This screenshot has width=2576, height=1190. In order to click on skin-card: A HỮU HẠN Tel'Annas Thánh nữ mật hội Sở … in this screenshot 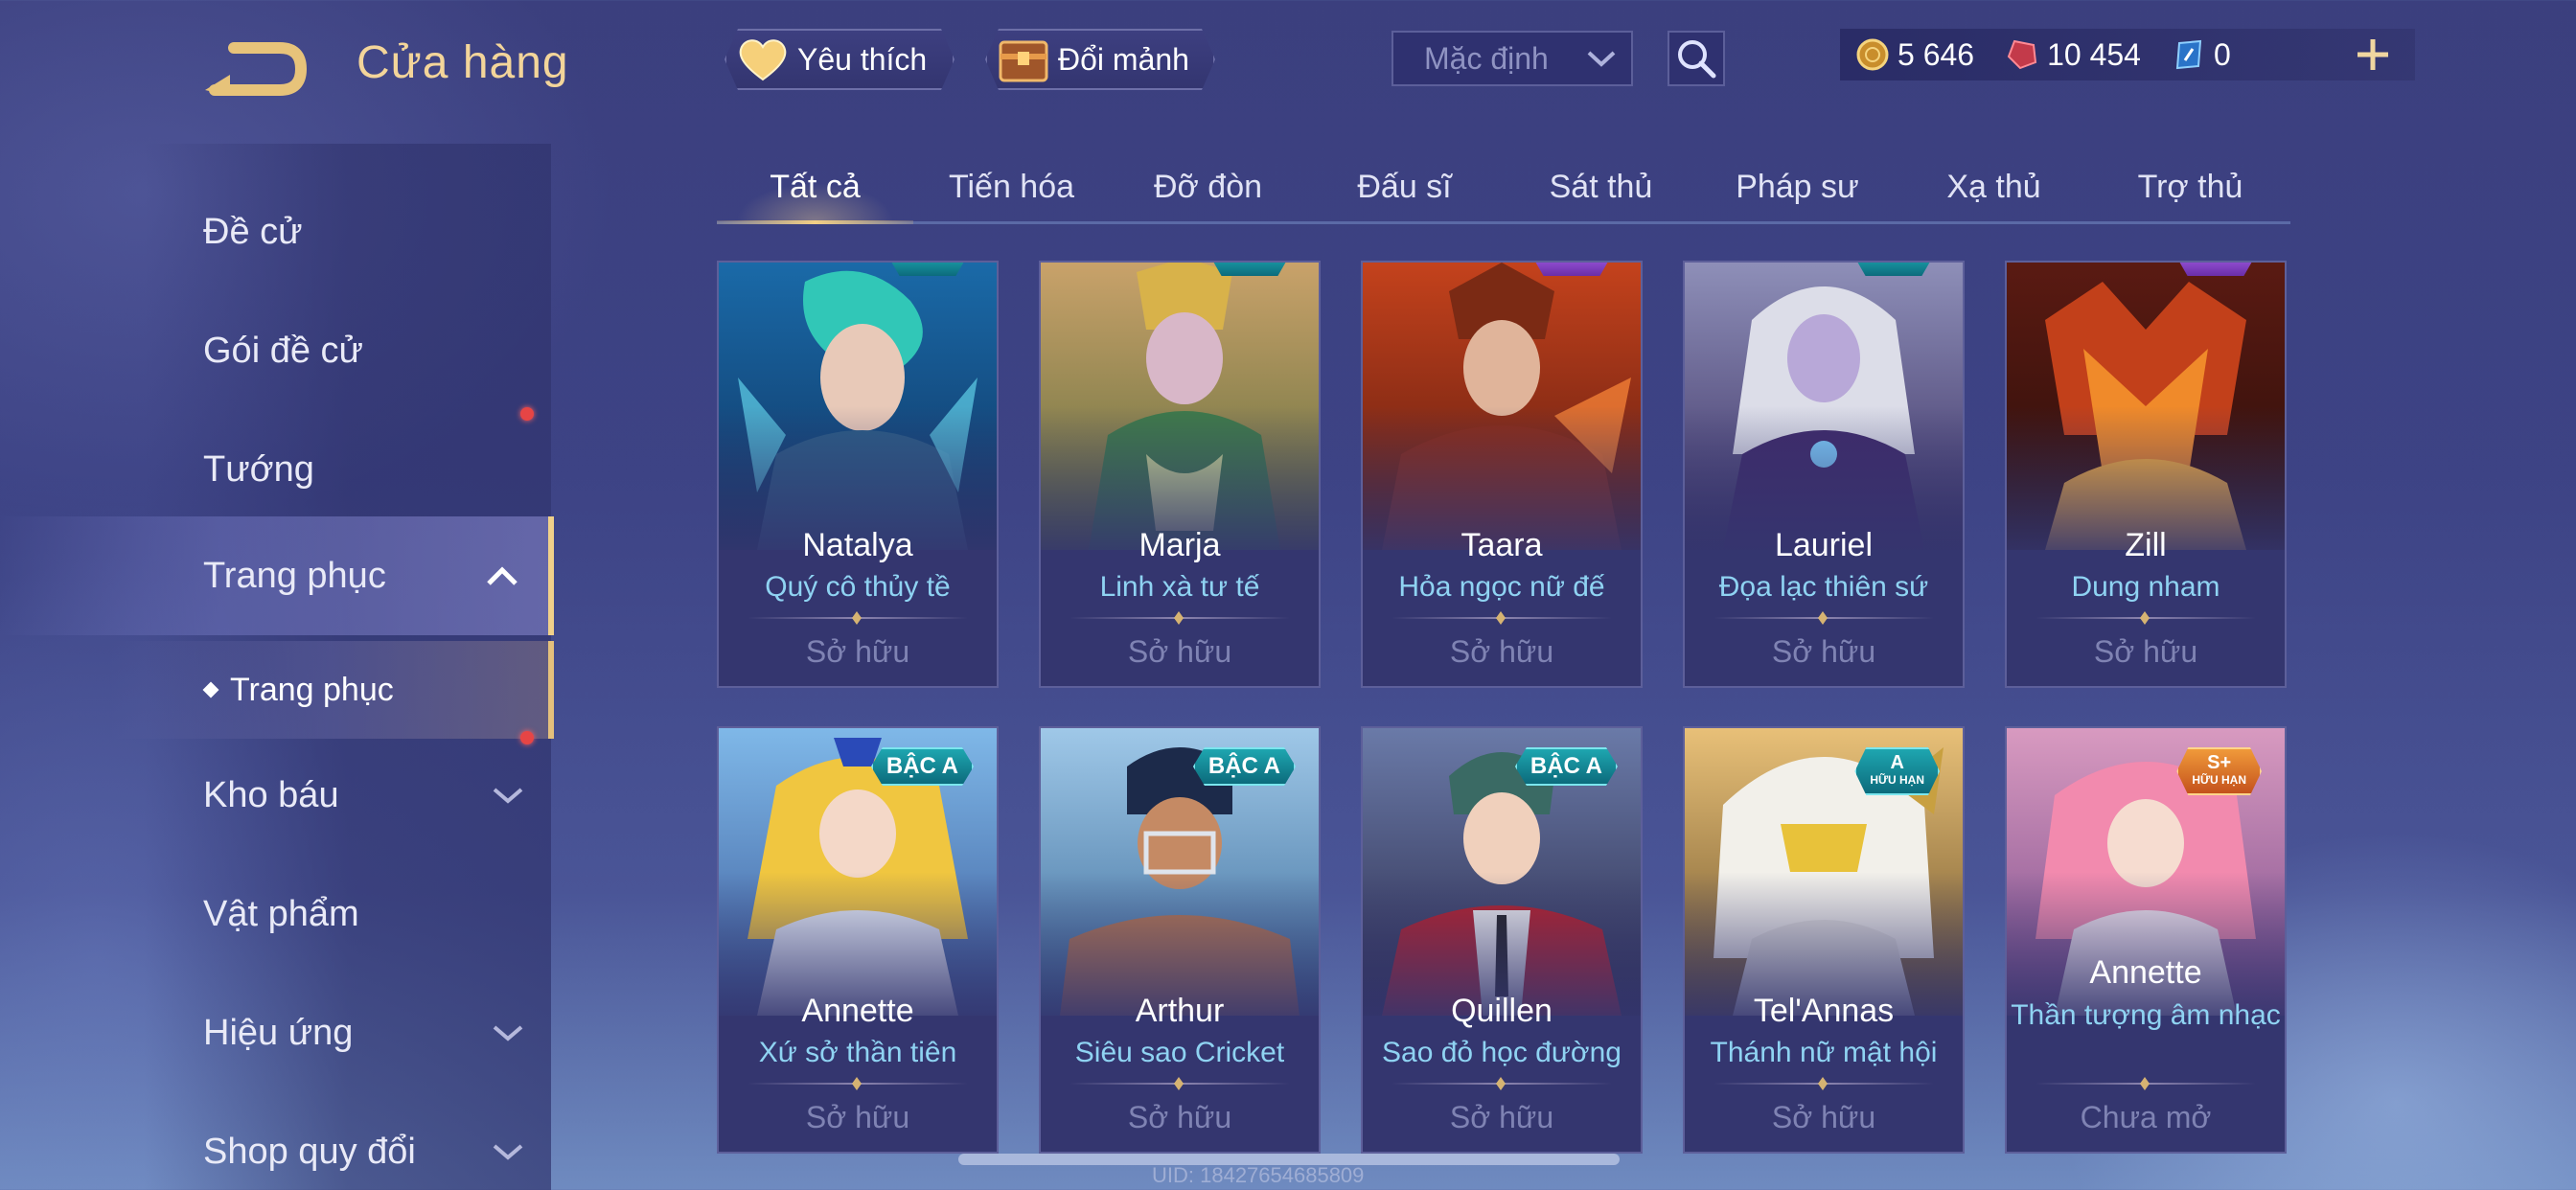, I will do `click(1824, 940)`.